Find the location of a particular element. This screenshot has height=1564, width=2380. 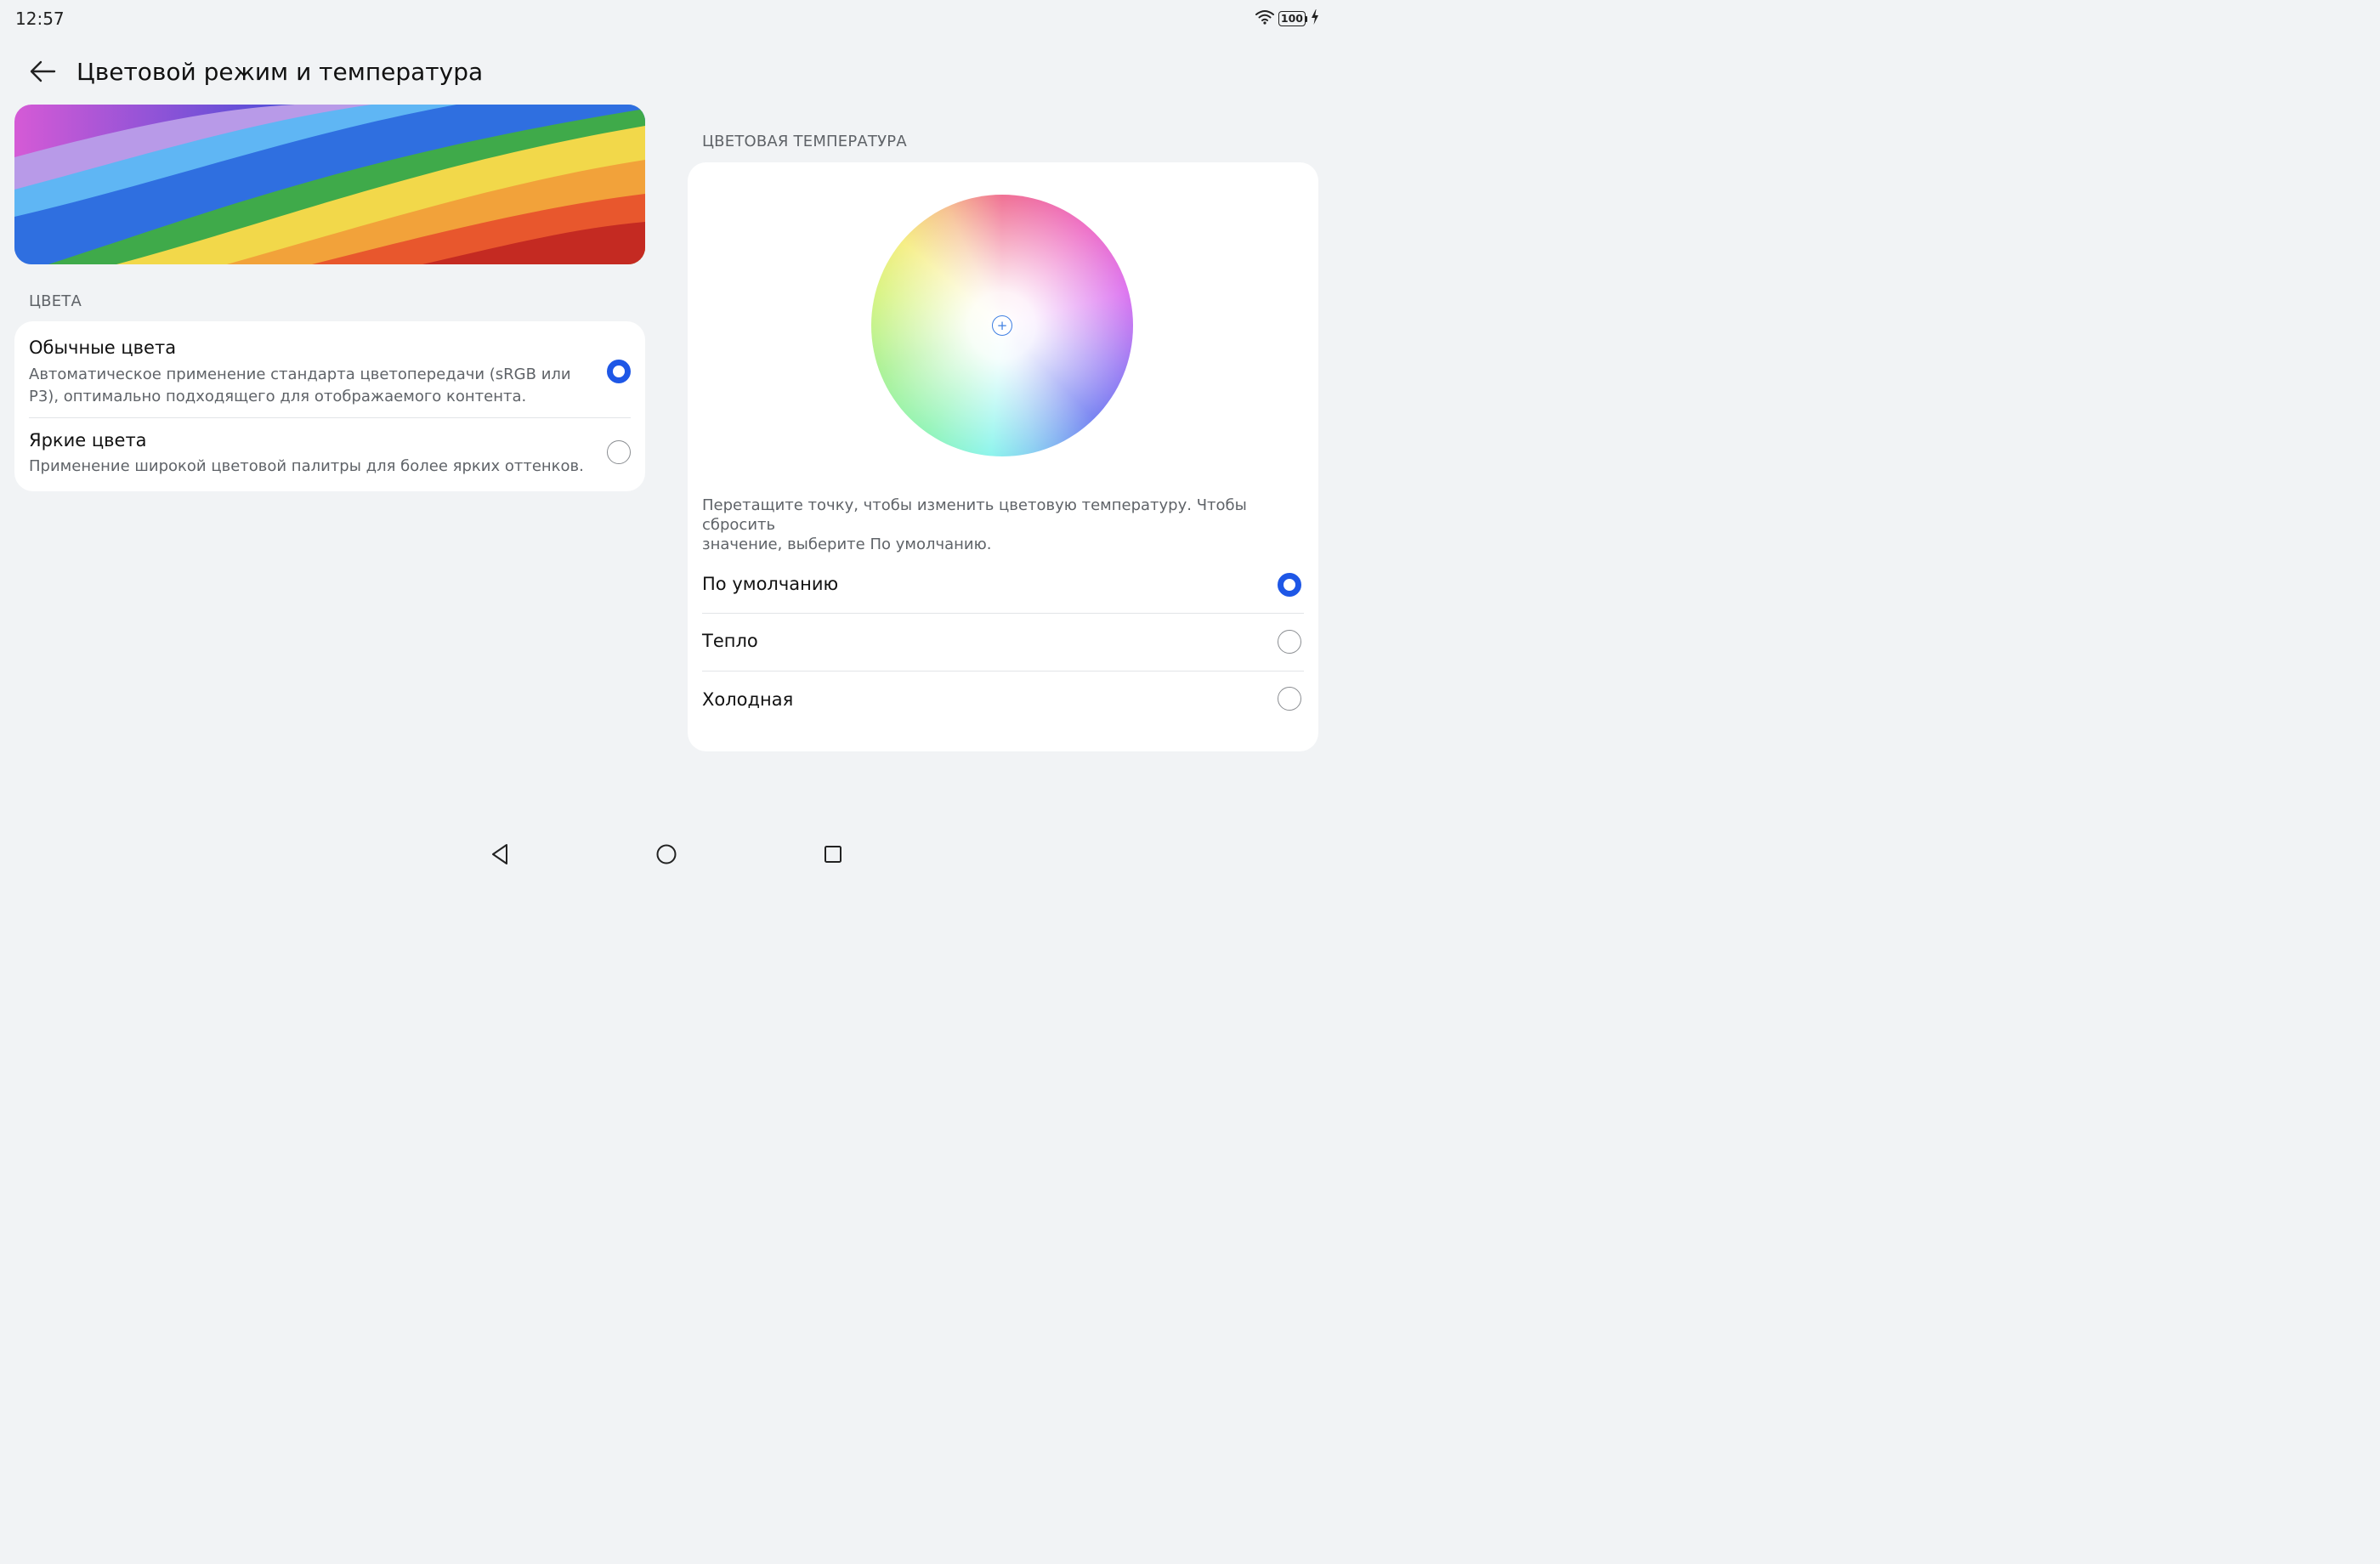

radio-vivid-colors is located at coordinates (619, 452).